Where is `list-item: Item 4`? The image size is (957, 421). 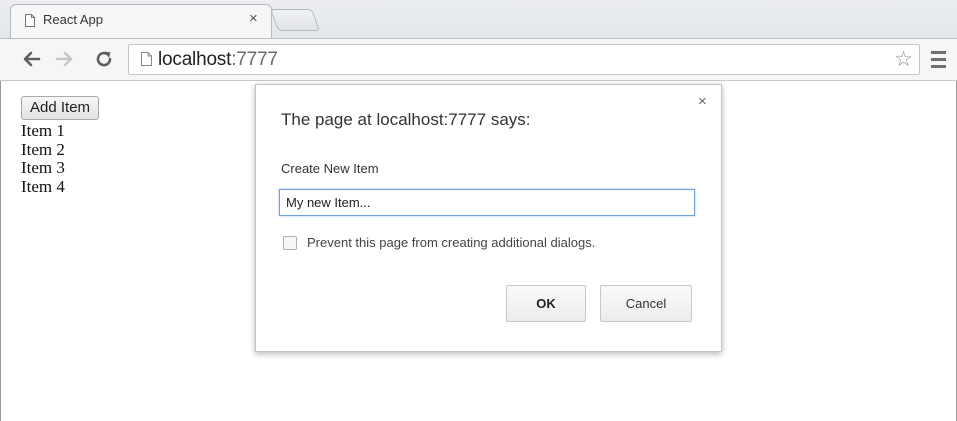
list-item: Item 4 is located at coordinates (43, 186).